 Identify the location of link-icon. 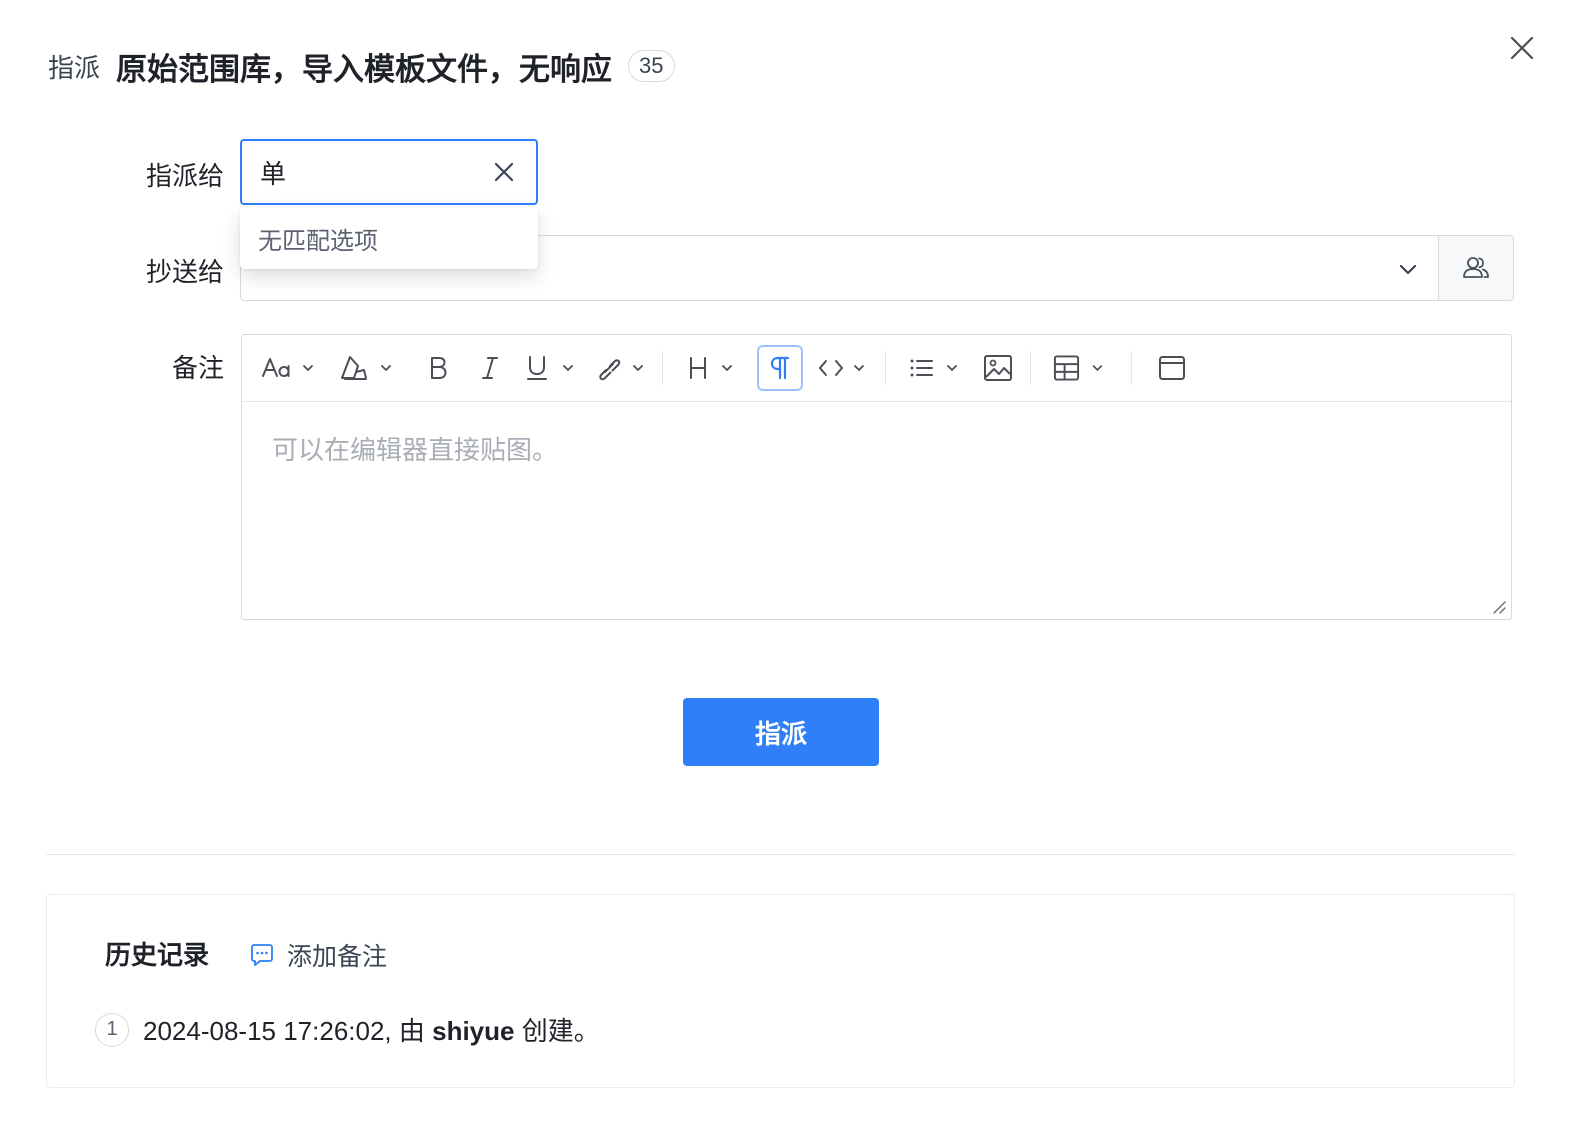
(621, 370).